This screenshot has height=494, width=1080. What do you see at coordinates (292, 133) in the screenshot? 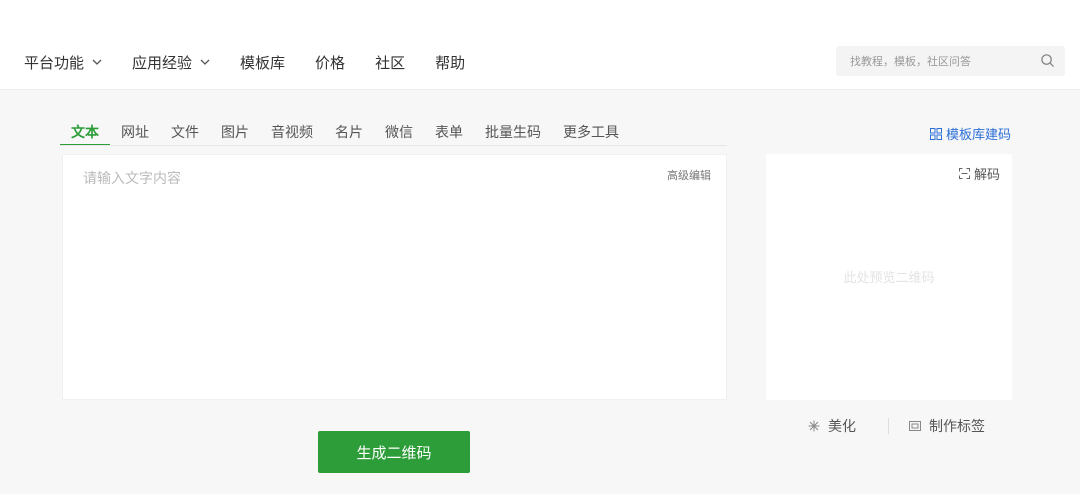
I see `tab-audio-video: 音视频` at bounding box center [292, 133].